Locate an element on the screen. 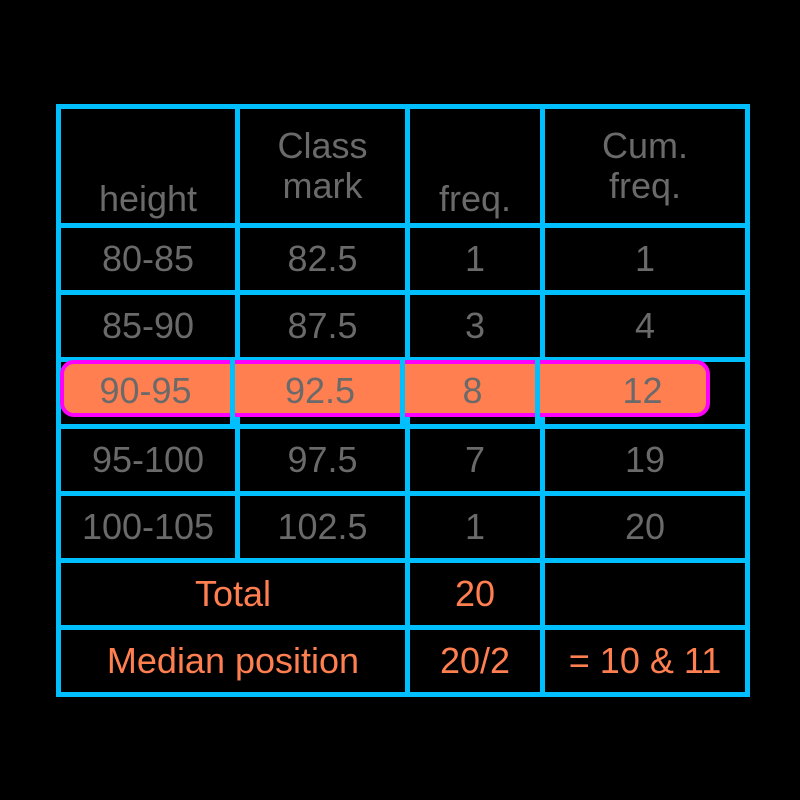 This screenshot has width=800, height=800. cell-cum-freq: 20 is located at coordinates (645, 527).